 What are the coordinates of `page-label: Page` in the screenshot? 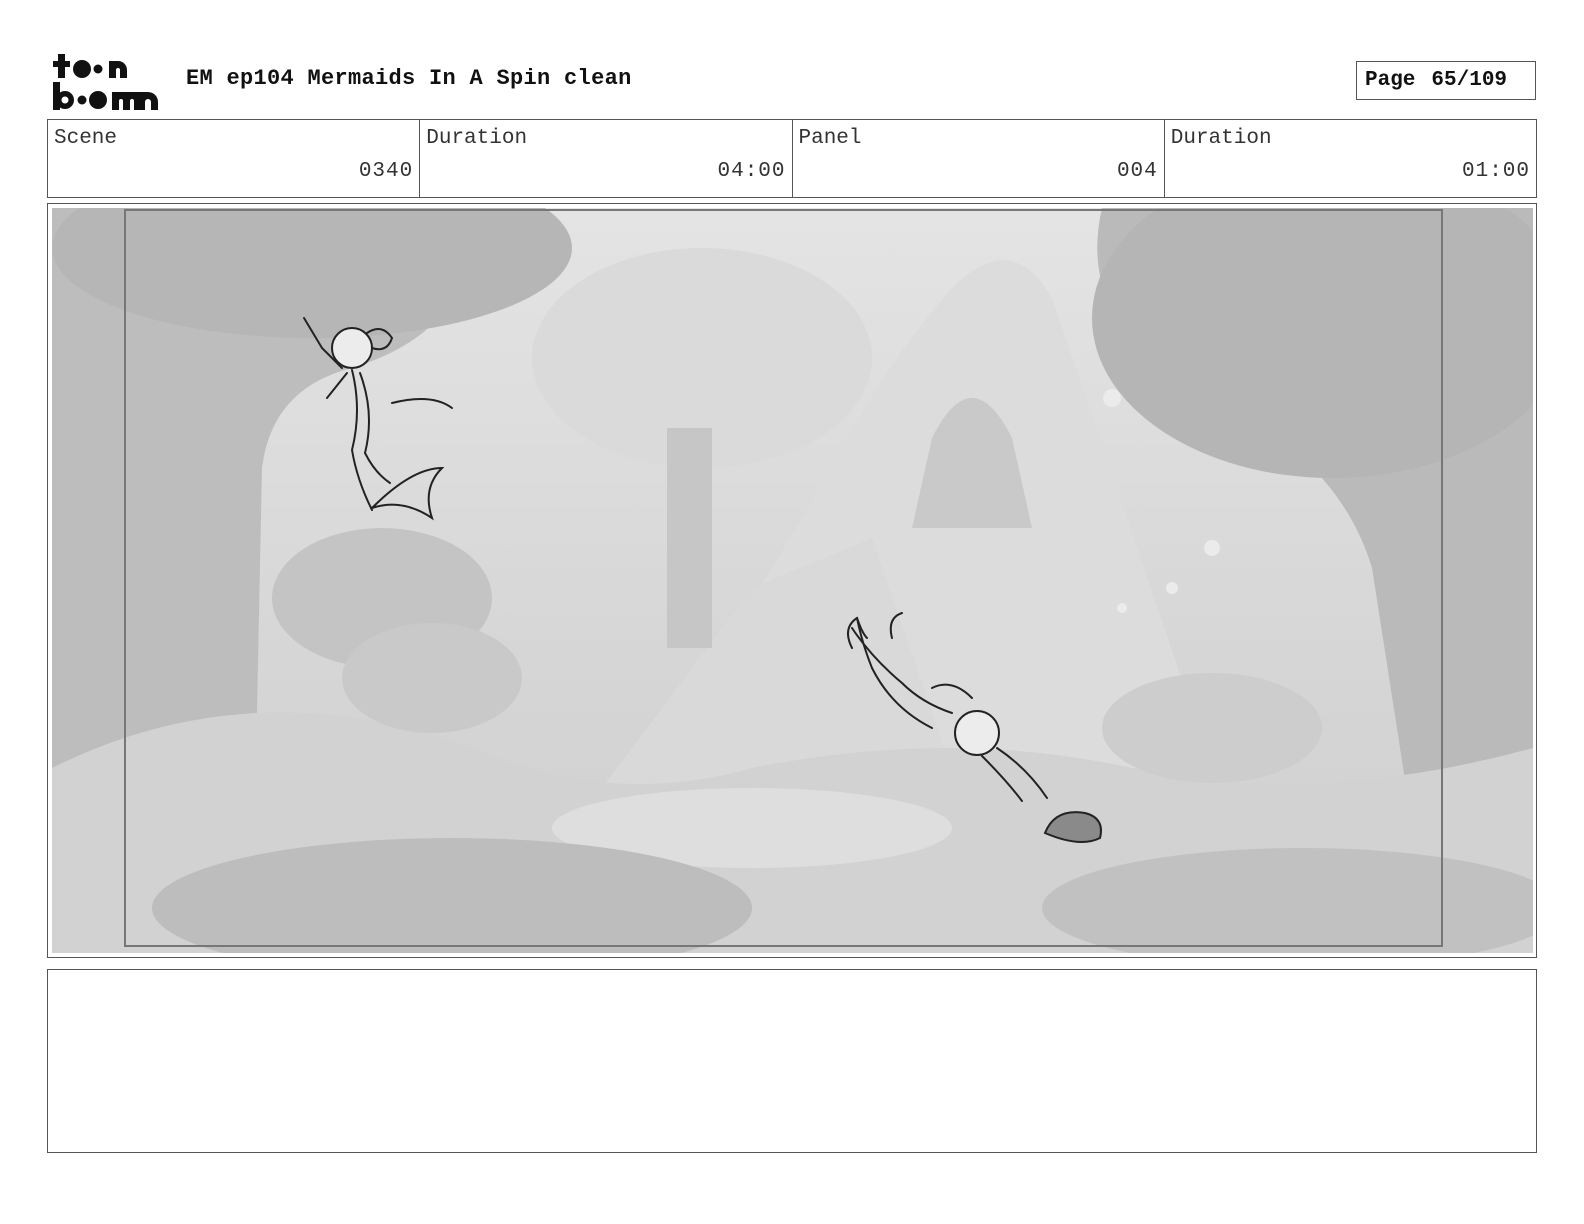 It's located at (1390, 80).